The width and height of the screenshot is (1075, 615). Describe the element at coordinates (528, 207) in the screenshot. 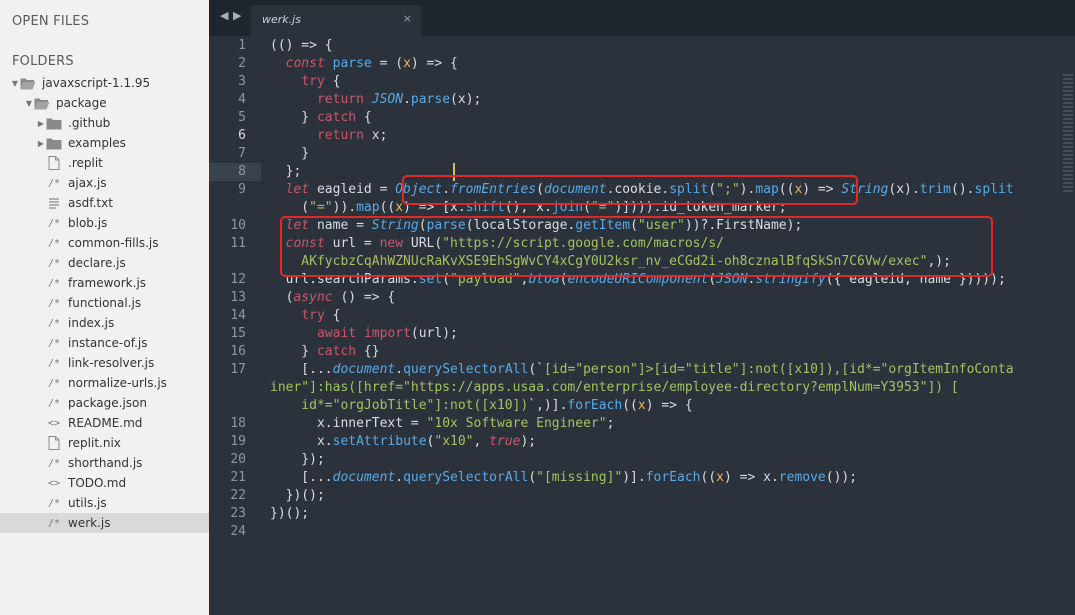

I see `code-token: (), x.` at that location.